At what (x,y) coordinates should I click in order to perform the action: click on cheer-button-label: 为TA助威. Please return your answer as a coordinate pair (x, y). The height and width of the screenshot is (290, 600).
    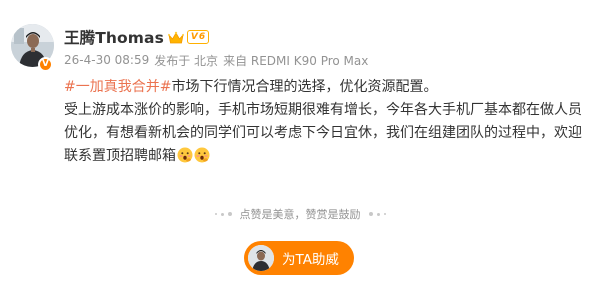
    Looking at the image, I should click on (310, 260).